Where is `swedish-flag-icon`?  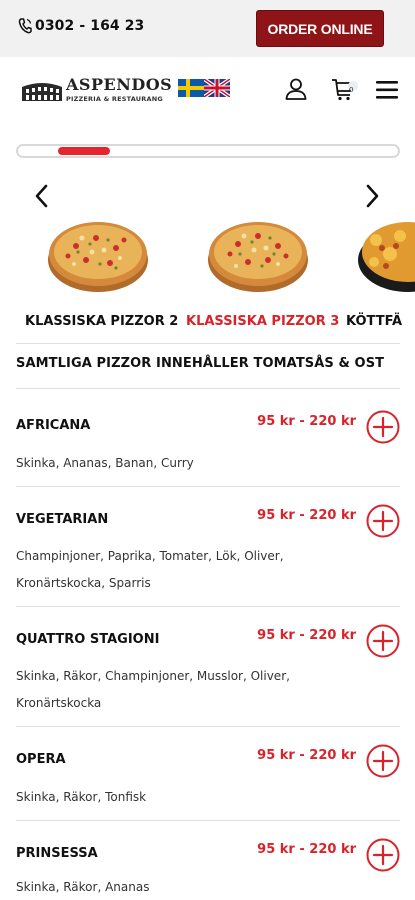
swedish-flag-icon is located at coordinates (191, 88).